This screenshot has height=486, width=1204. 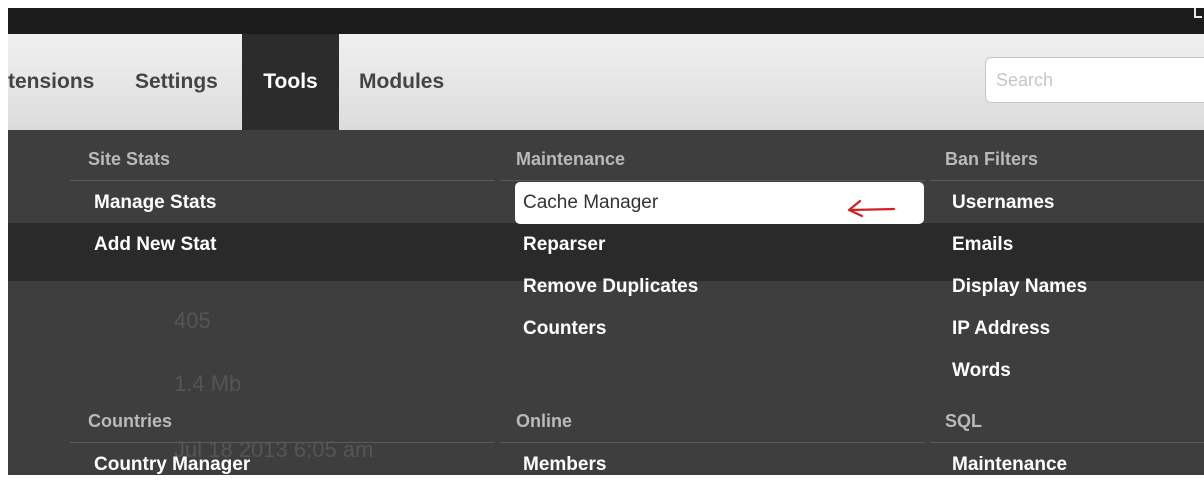 What do you see at coordinates (564, 329) in the screenshot?
I see `menu-item-counters: Counters` at bounding box center [564, 329].